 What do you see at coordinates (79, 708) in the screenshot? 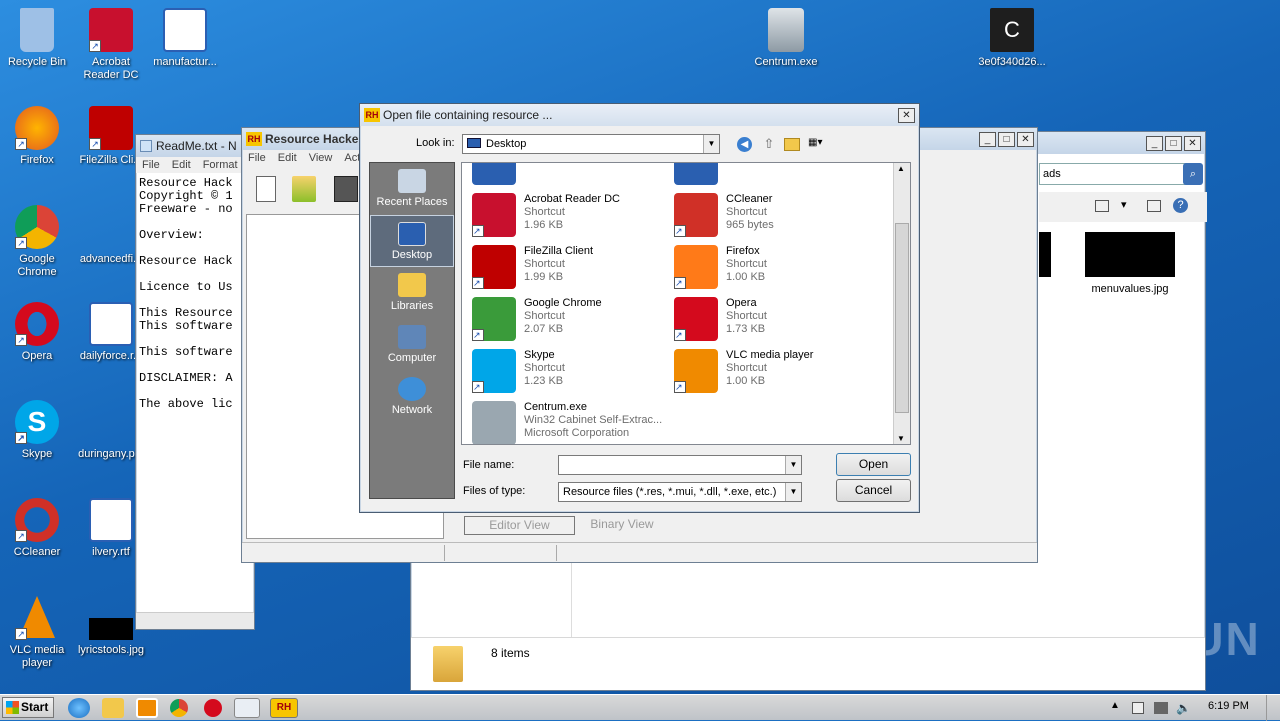
I see `ie-icon` at bounding box center [79, 708].